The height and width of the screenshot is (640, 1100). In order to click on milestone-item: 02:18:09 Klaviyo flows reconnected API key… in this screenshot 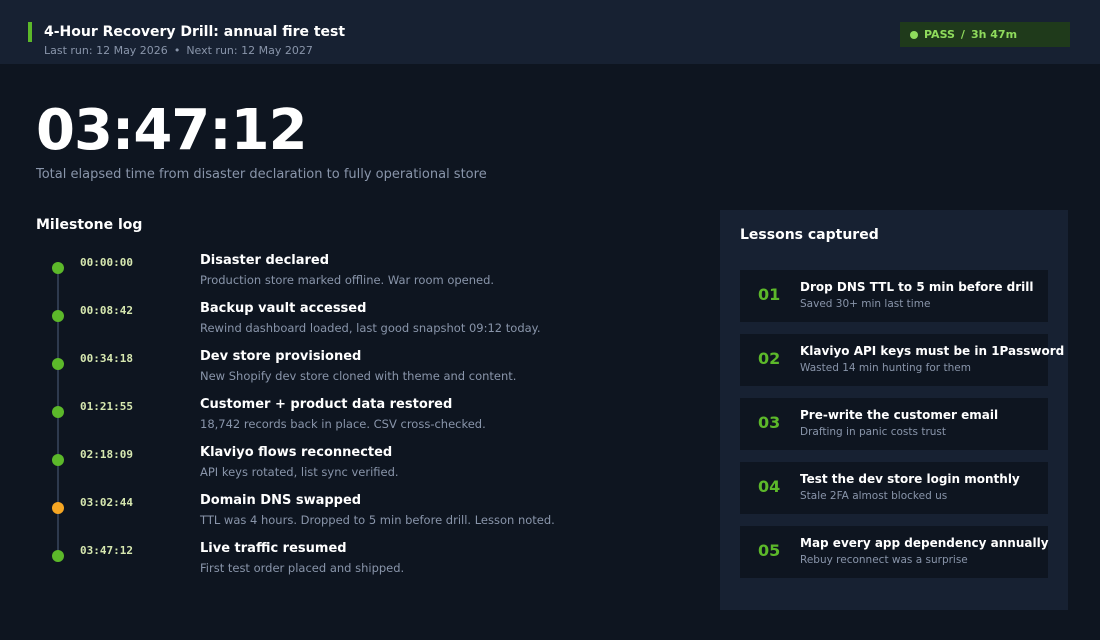, I will do `click(320, 469)`.